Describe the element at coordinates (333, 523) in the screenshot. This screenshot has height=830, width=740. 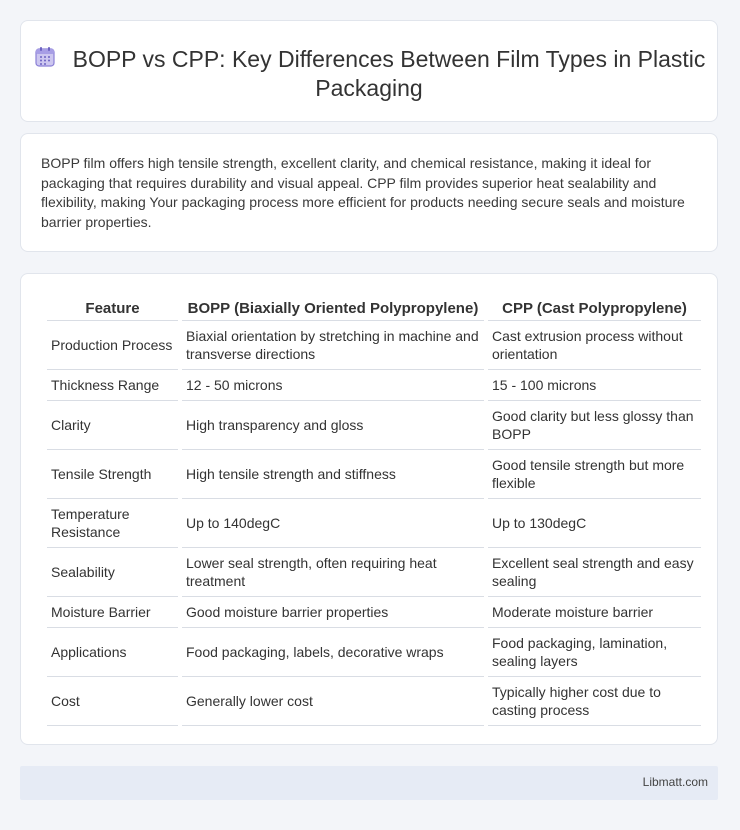
I see `cell-bopp: Up to 140degC` at that location.